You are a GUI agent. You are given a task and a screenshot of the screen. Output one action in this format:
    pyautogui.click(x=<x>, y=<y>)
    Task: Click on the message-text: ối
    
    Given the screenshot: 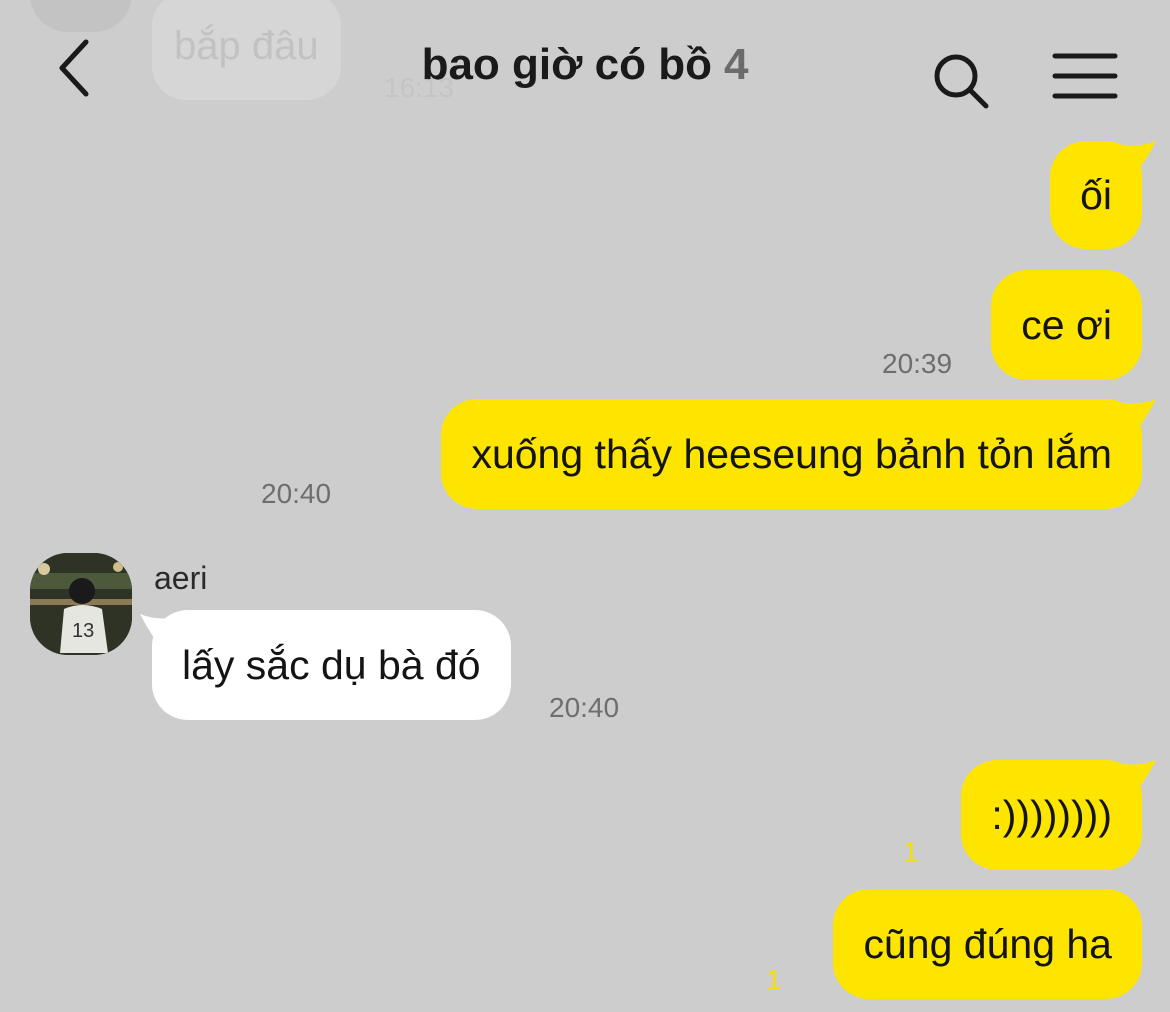 What is the action you would take?
    pyautogui.click(x=1096, y=194)
    